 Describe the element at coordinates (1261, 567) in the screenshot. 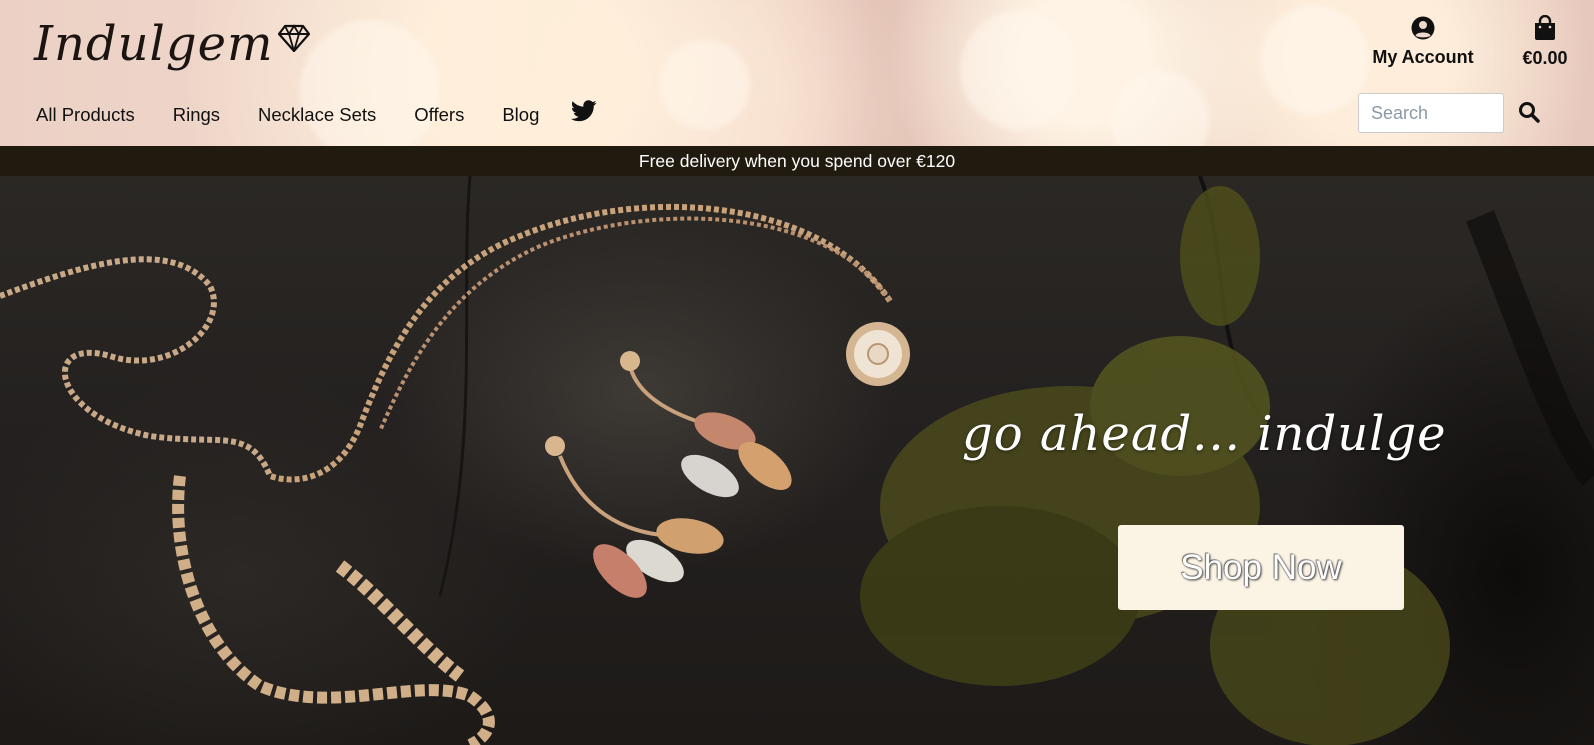

I see `shop-now-button: Shop Now` at that location.